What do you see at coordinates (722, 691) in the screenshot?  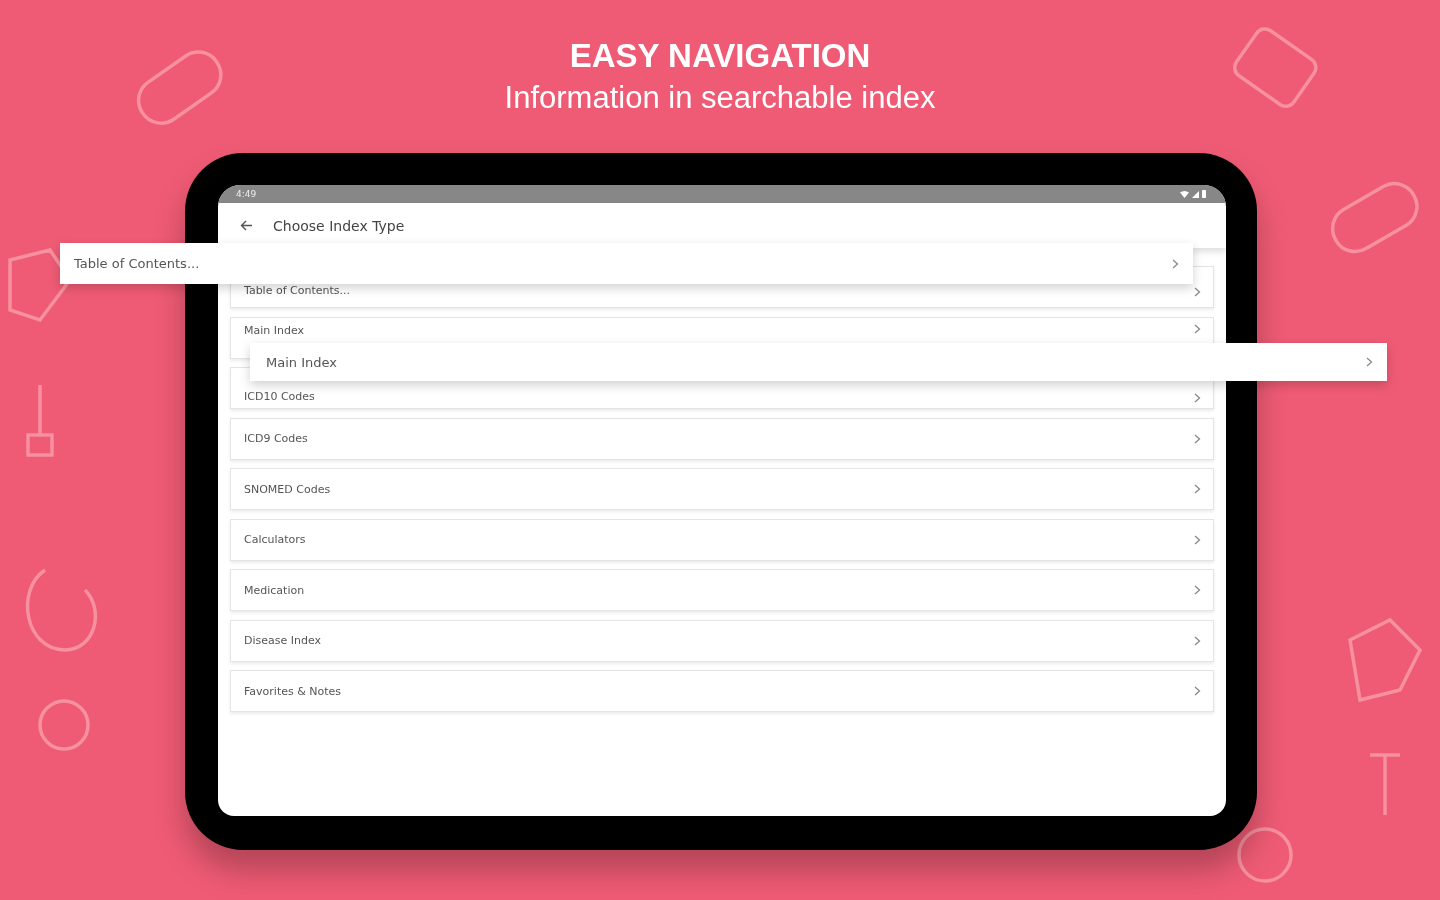 I see `index-list-item: Favorites & Notes` at bounding box center [722, 691].